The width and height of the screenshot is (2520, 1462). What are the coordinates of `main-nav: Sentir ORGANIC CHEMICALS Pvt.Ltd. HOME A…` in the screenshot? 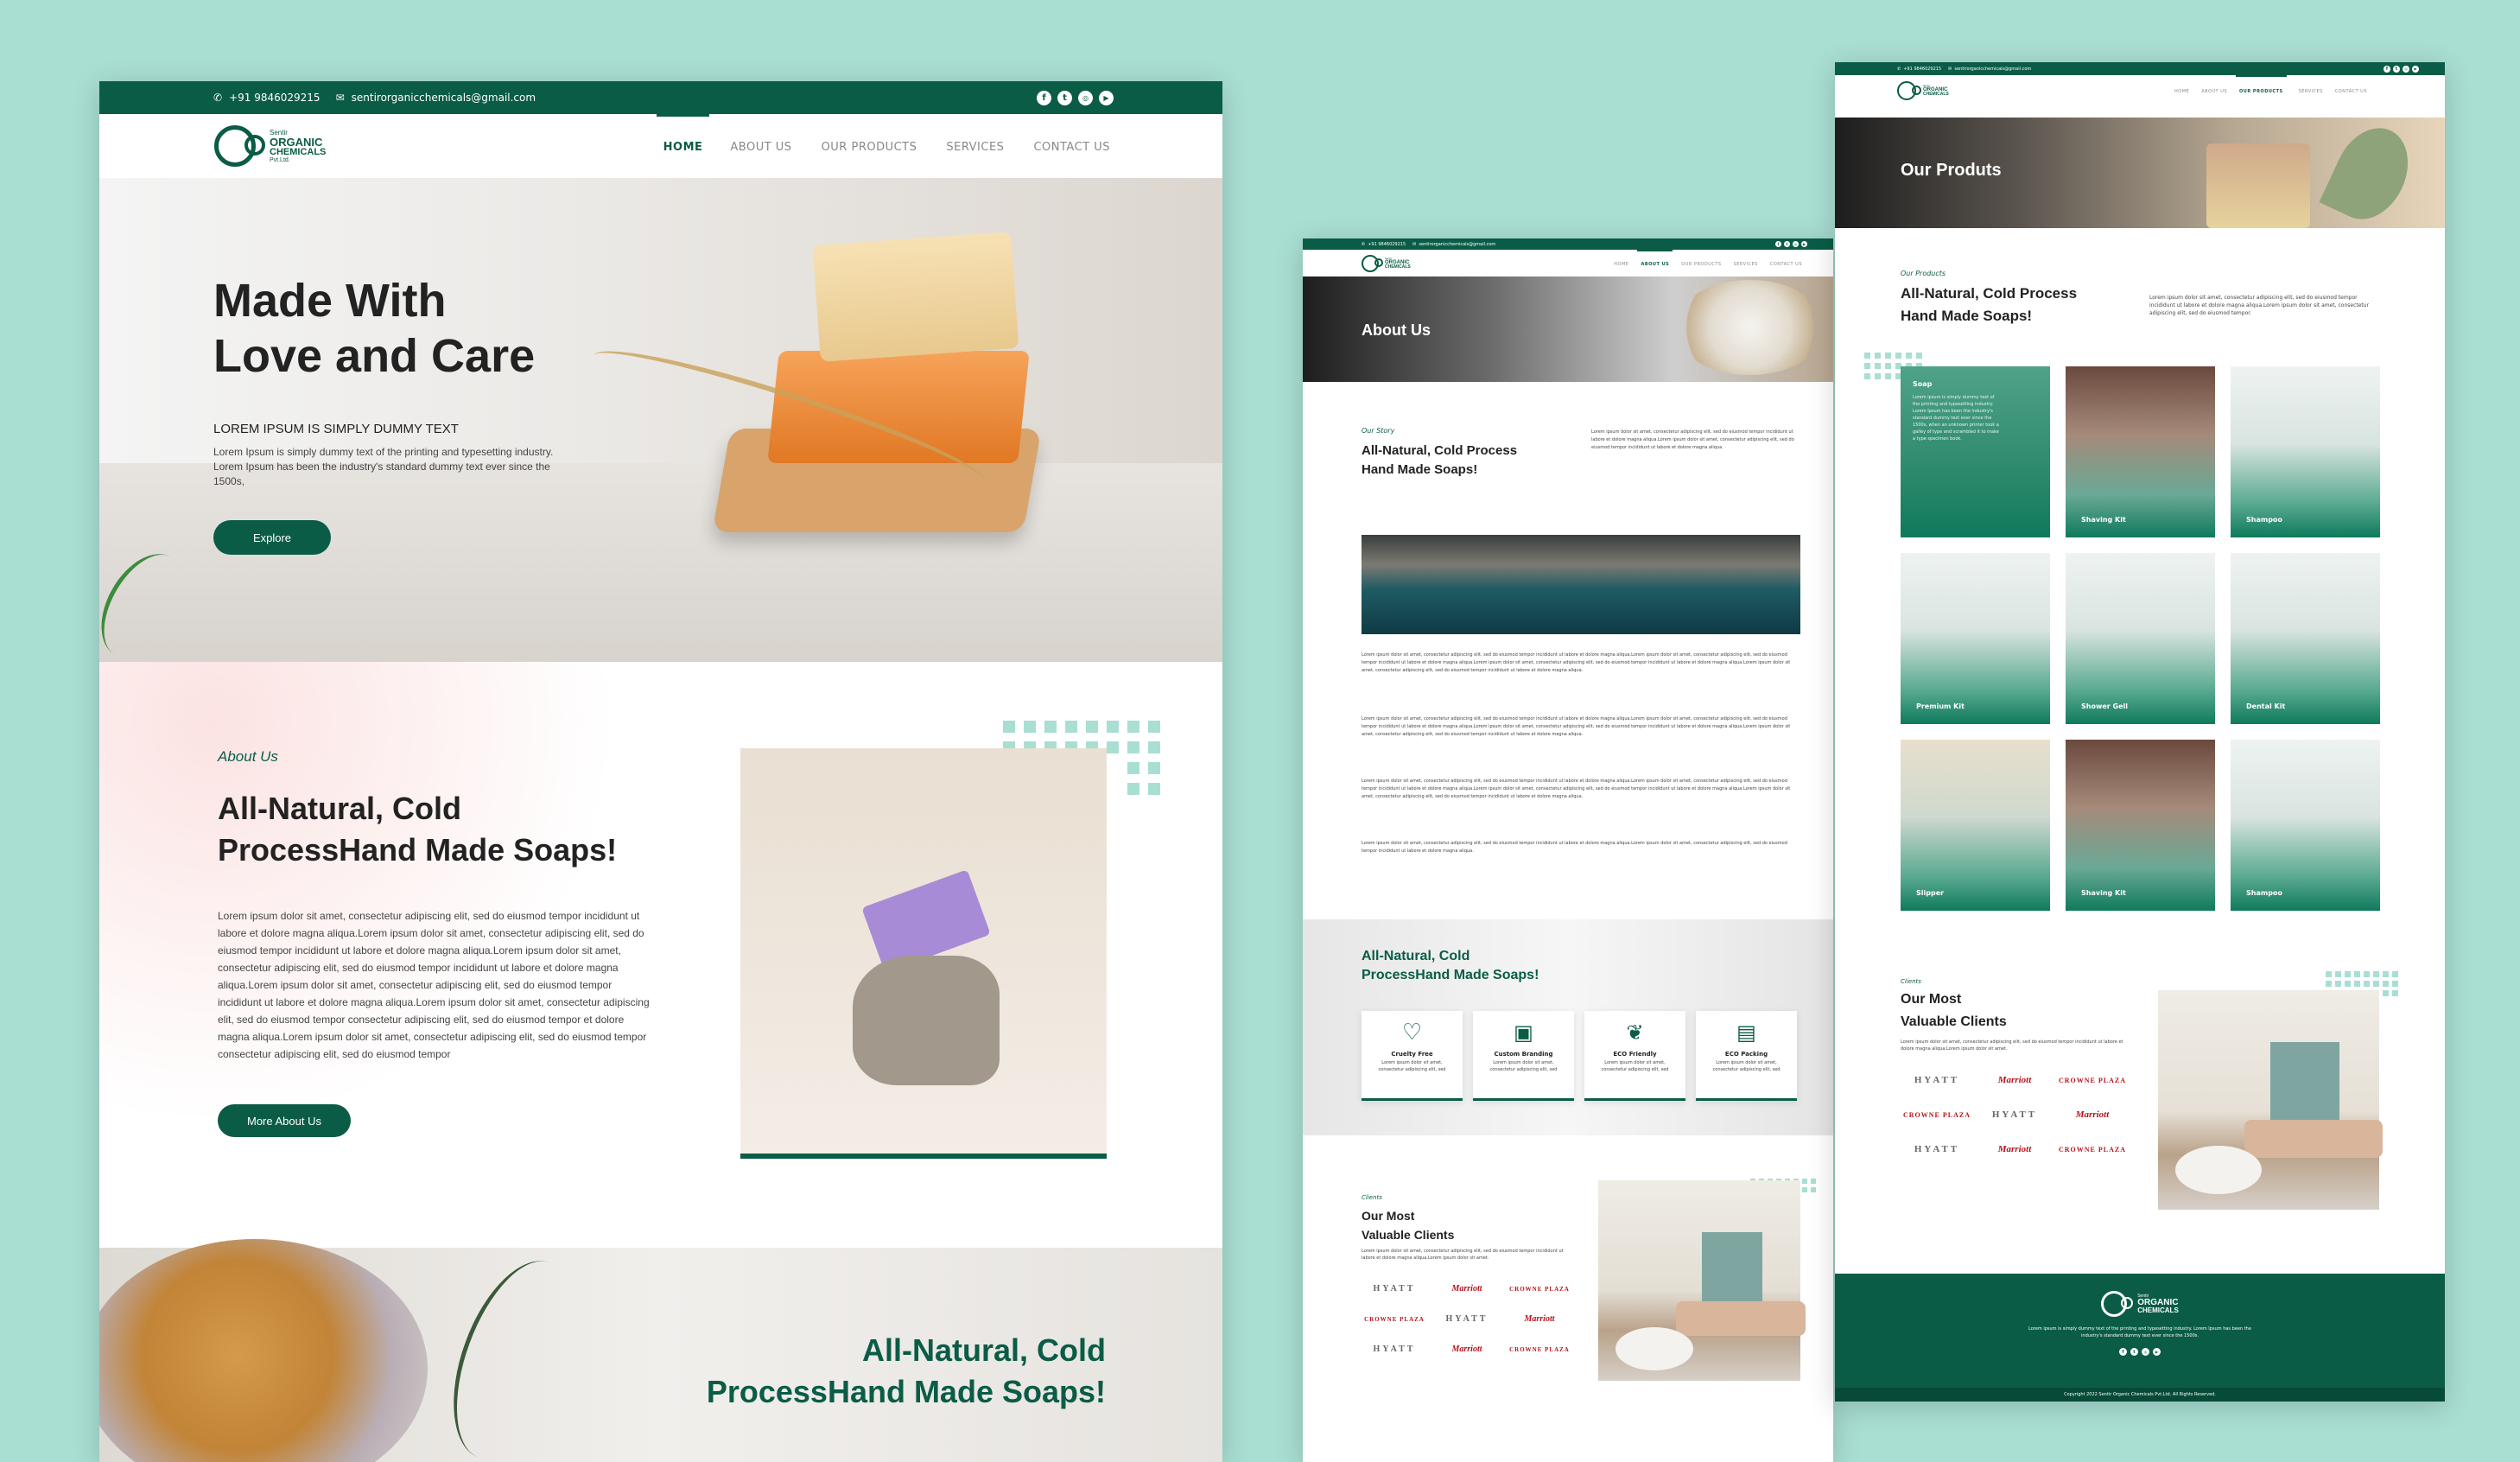 It's located at (661, 146).